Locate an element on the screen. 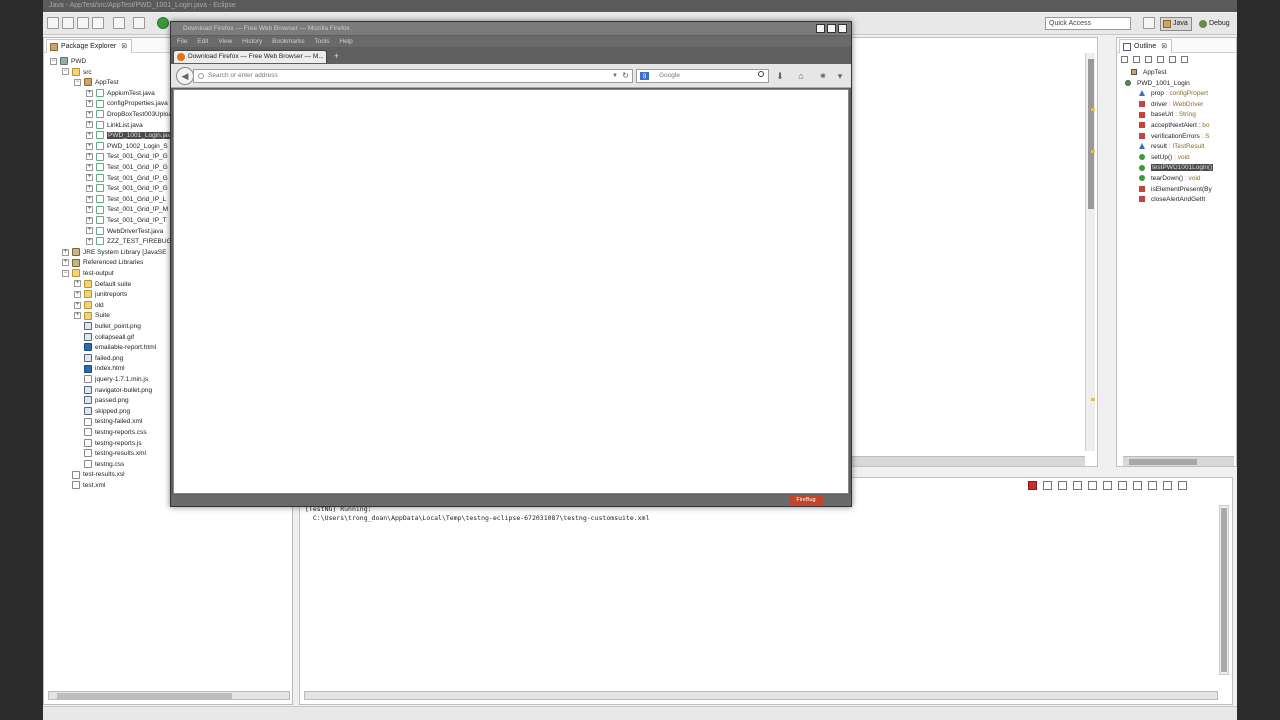 The height and width of the screenshot is (720, 1280). tree-item: + AppiumTest.java is located at coordinates (120, 94).